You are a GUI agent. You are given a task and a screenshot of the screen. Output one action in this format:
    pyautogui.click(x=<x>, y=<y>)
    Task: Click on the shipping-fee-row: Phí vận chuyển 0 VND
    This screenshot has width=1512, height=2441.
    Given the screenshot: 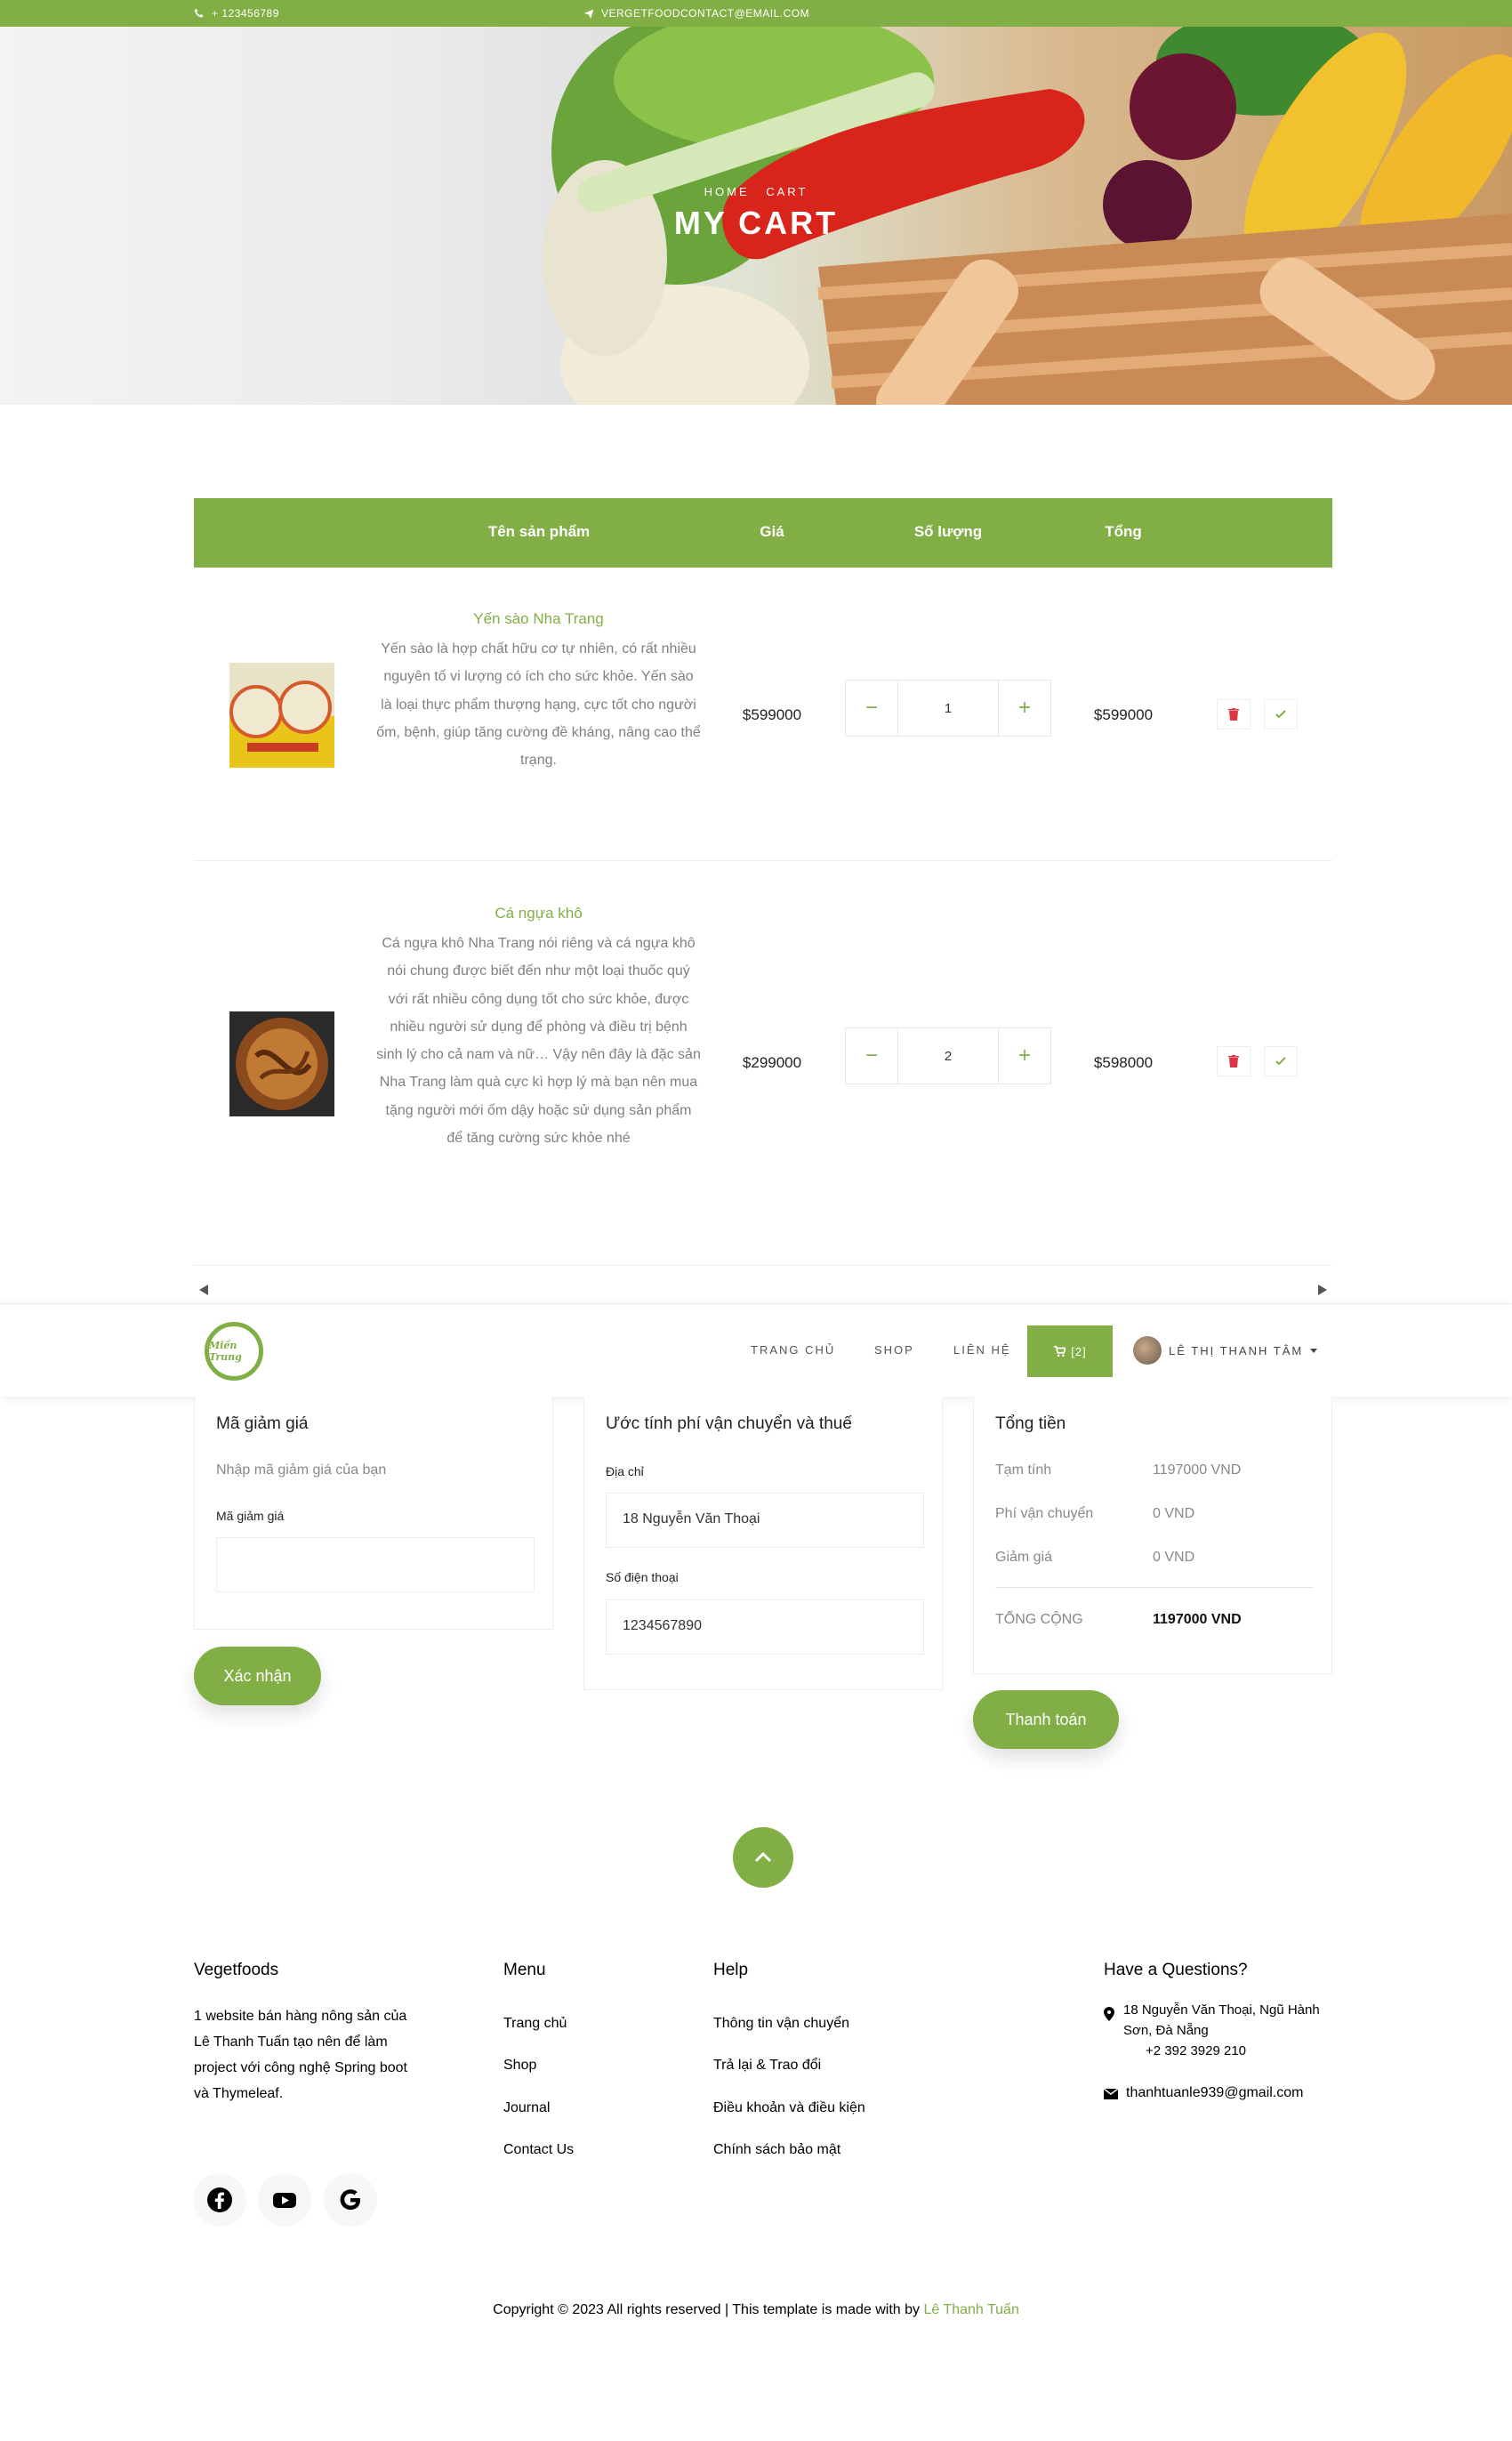 What is the action you would take?
    pyautogui.click(x=1155, y=1514)
    